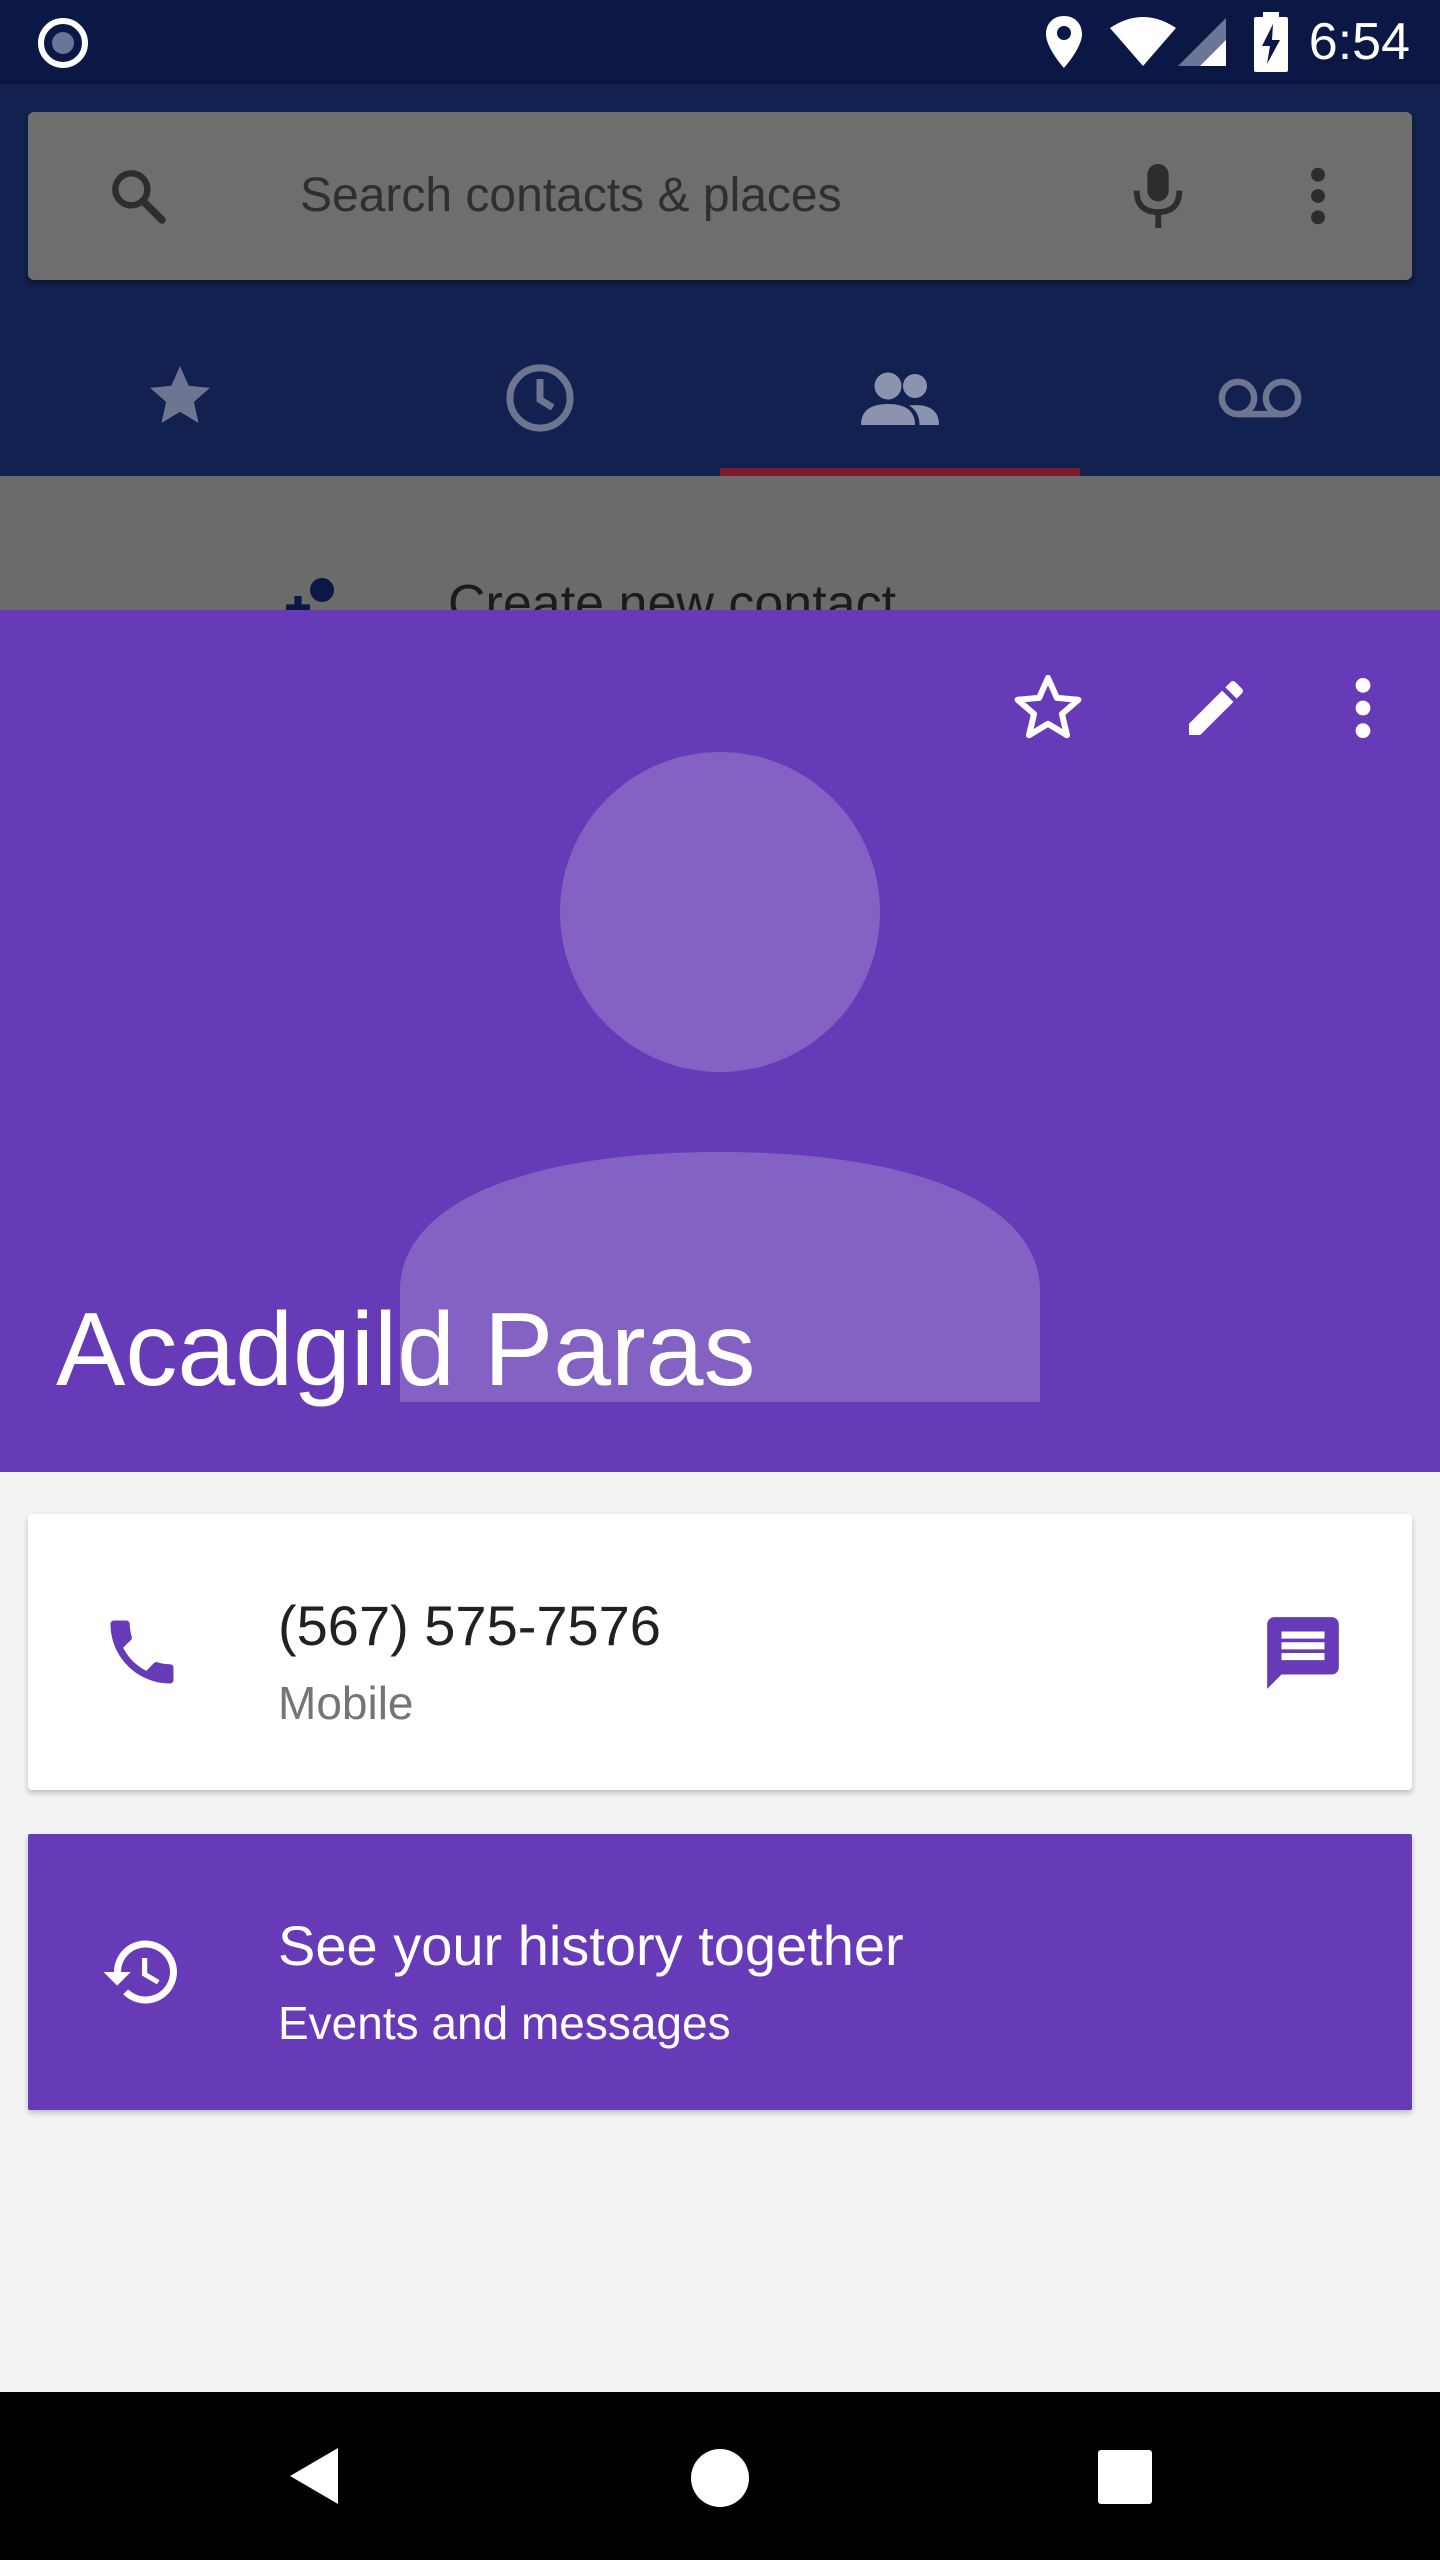  Describe the element at coordinates (138, 196) in the screenshot. I see `search-icon` at that location.